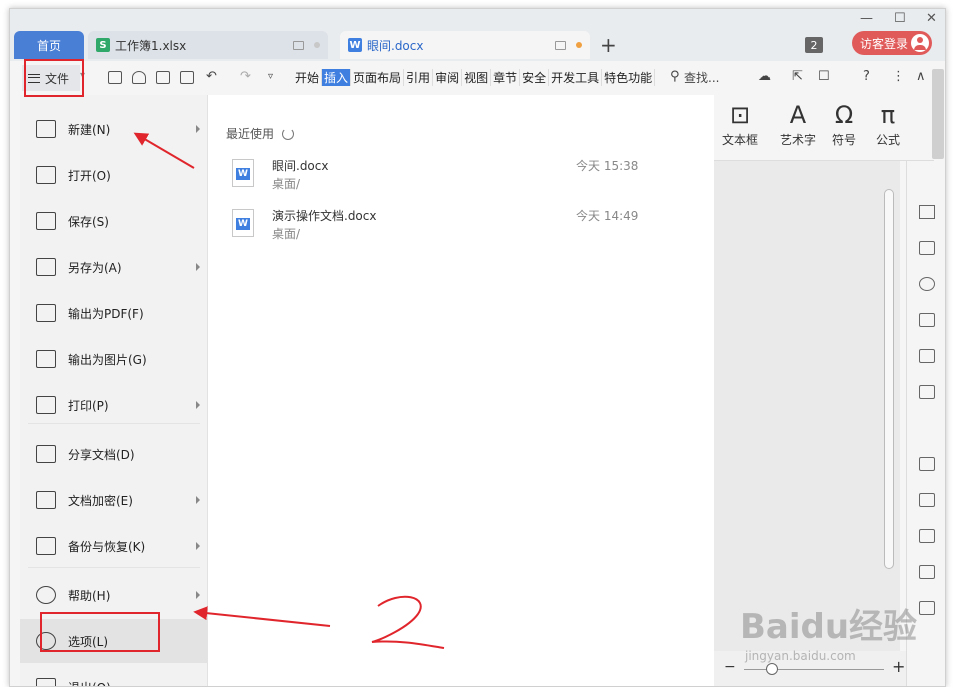  Describe the element at coordinates (46, 500) in the screenshot. I see `encrypt-icon` at that location.